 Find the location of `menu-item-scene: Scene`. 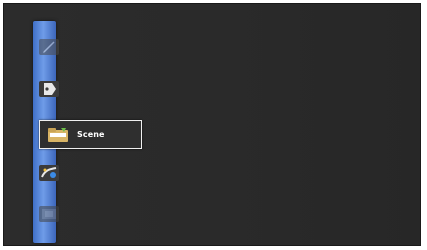

menu-item-scene: Scene is located at coordinates (90, 134).